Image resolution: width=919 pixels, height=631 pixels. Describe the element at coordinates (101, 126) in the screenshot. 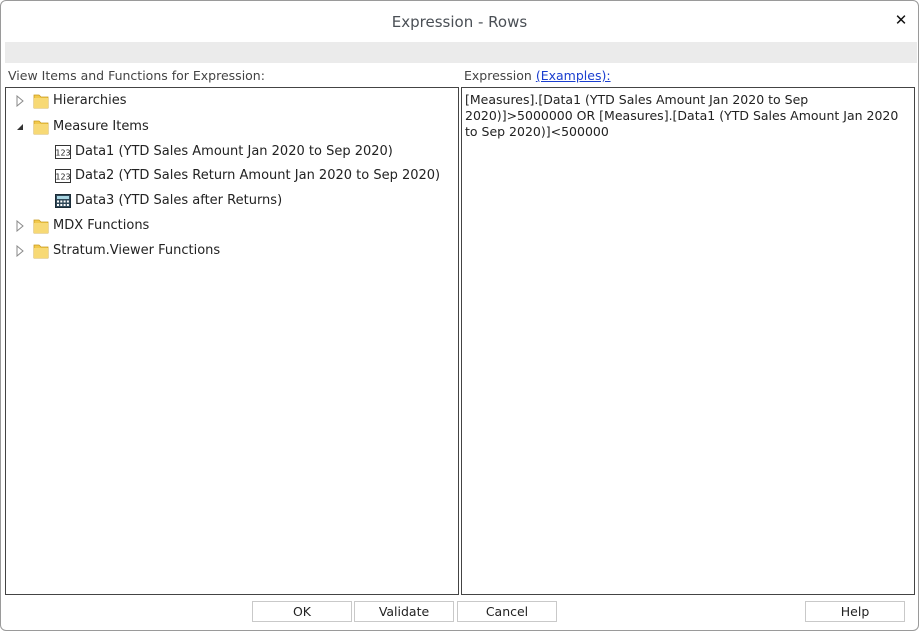

I see `tree-node-label: Measure Items` at that location.